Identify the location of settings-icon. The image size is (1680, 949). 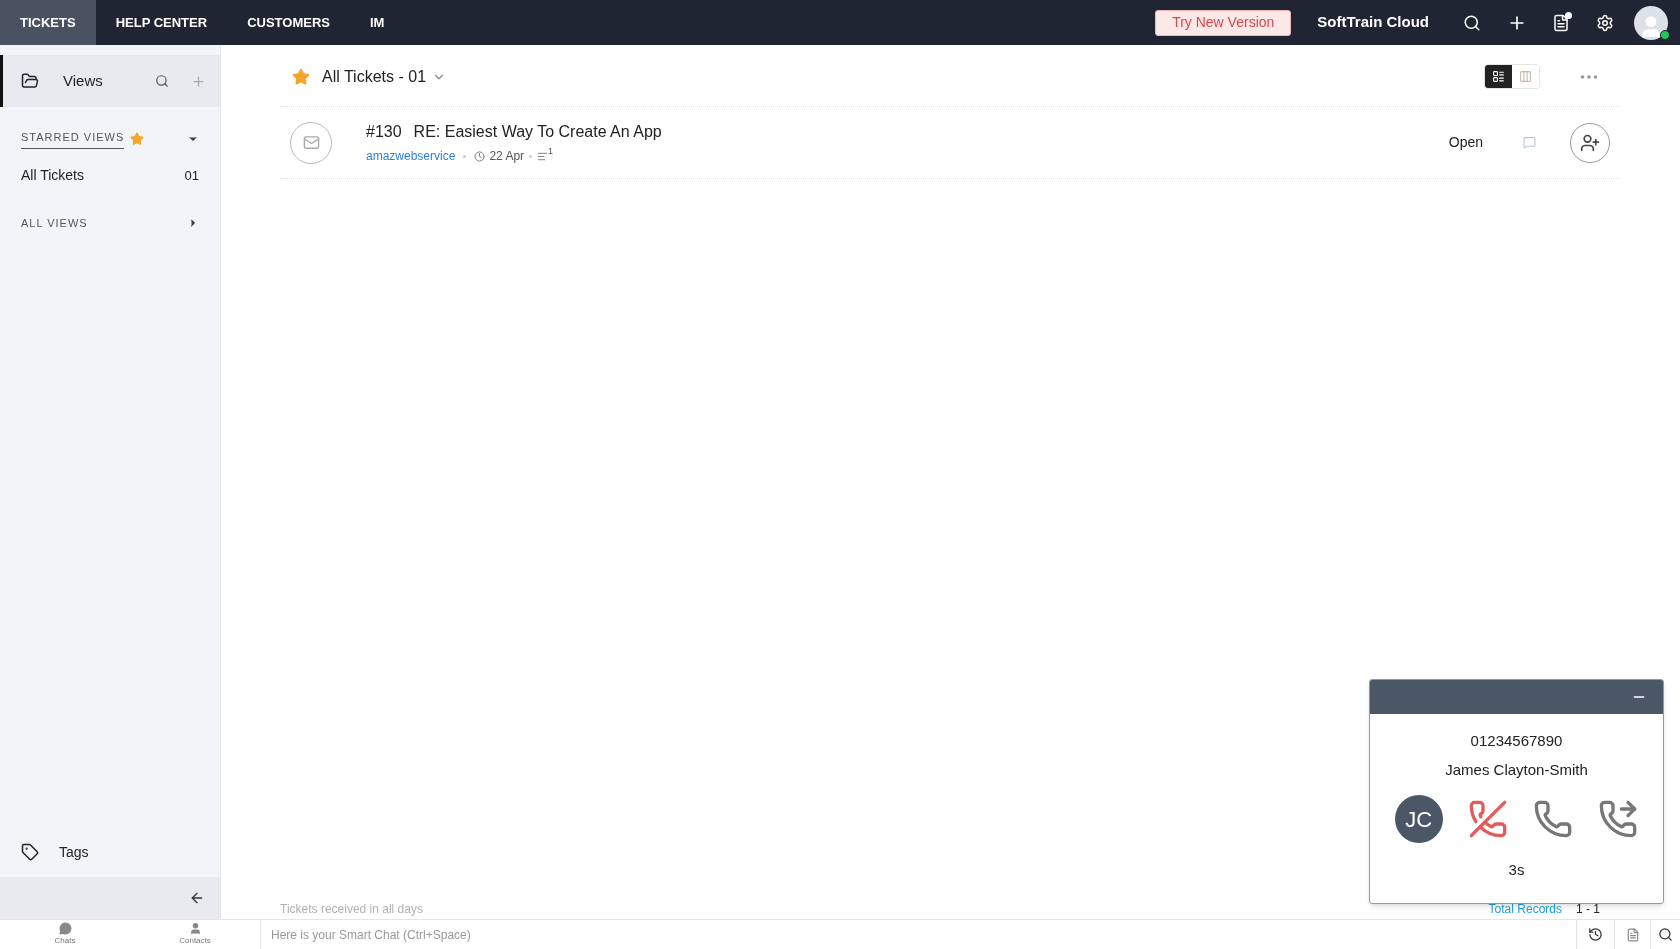
(1605, 22).